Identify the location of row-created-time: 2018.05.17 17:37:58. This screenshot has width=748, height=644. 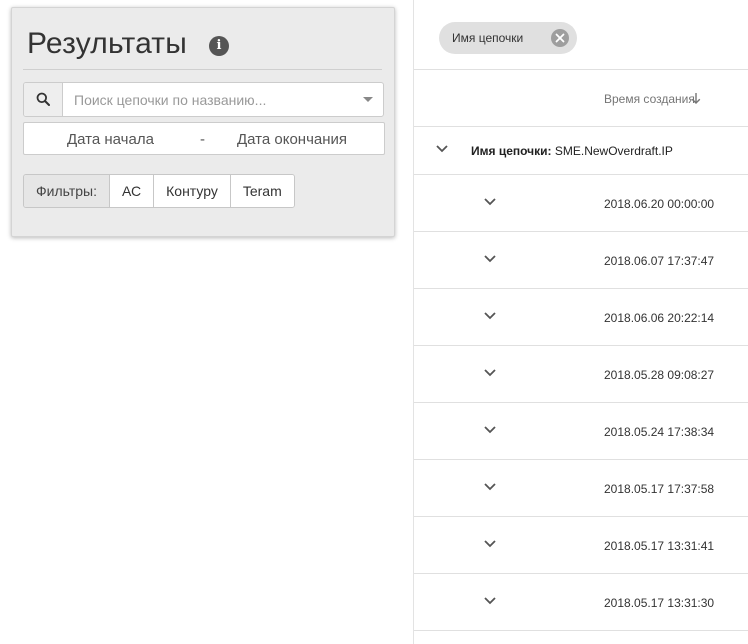
(659, 489).